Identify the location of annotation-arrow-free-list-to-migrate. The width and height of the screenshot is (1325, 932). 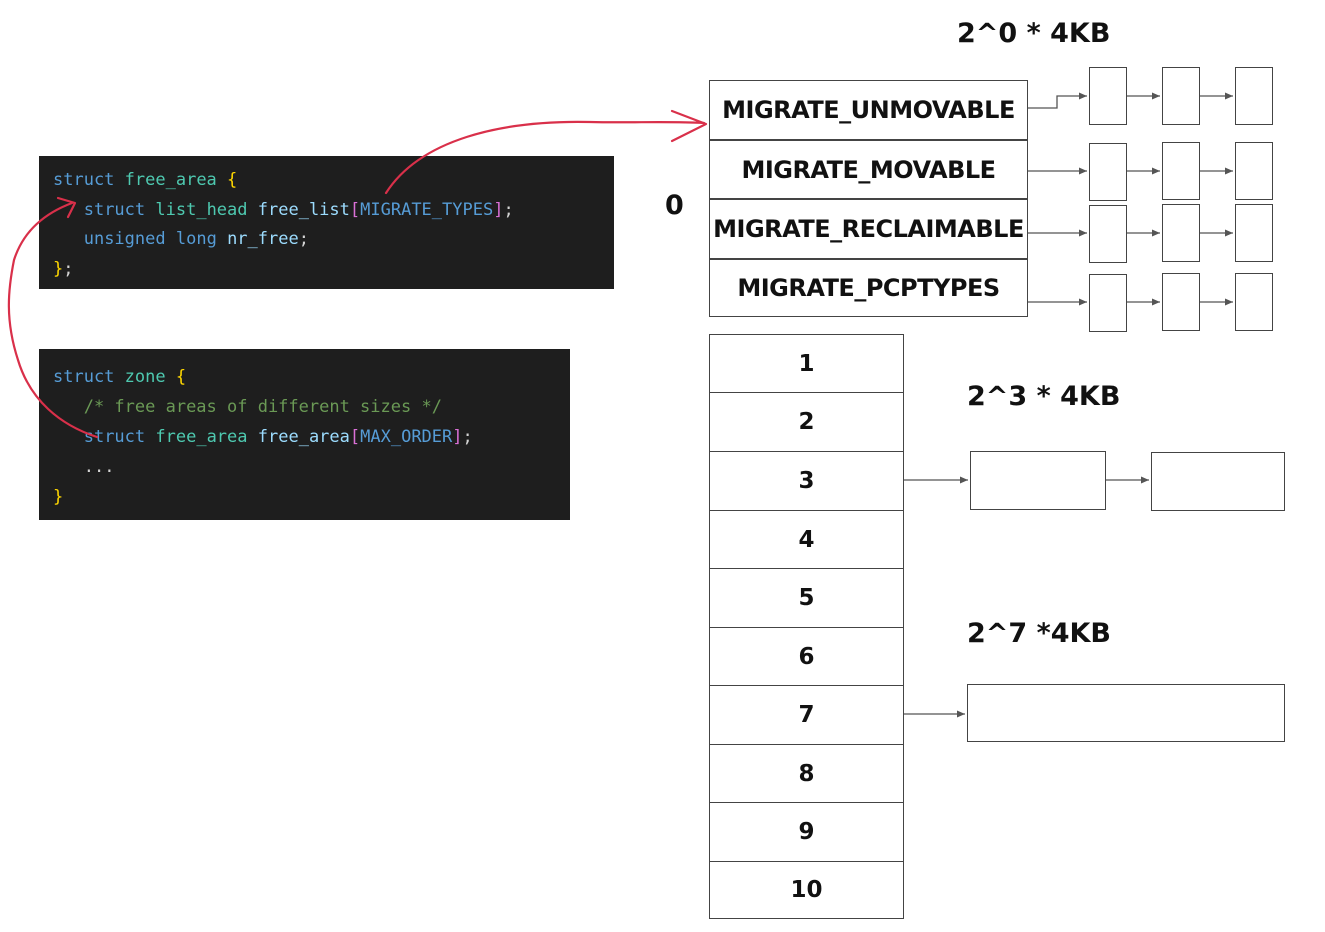
(545, 157).